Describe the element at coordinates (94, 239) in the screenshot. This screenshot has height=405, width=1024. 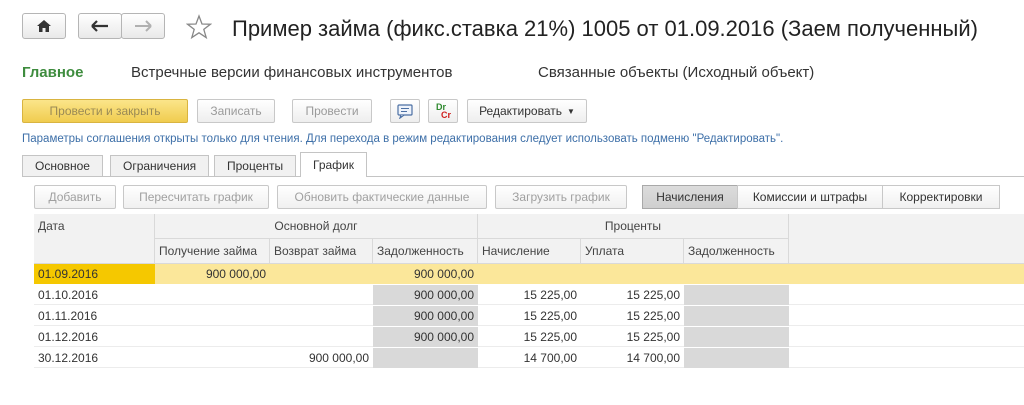
I see `header-date: Дата` at that location.